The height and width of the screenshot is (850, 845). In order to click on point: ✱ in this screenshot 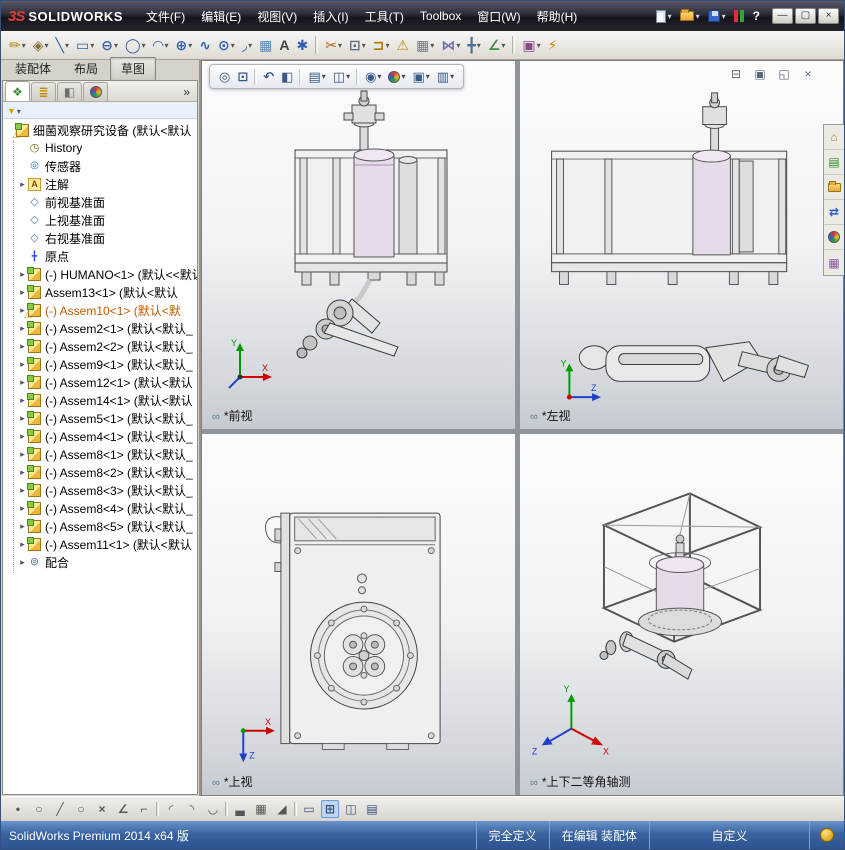, I will do `click(303, 45)`.